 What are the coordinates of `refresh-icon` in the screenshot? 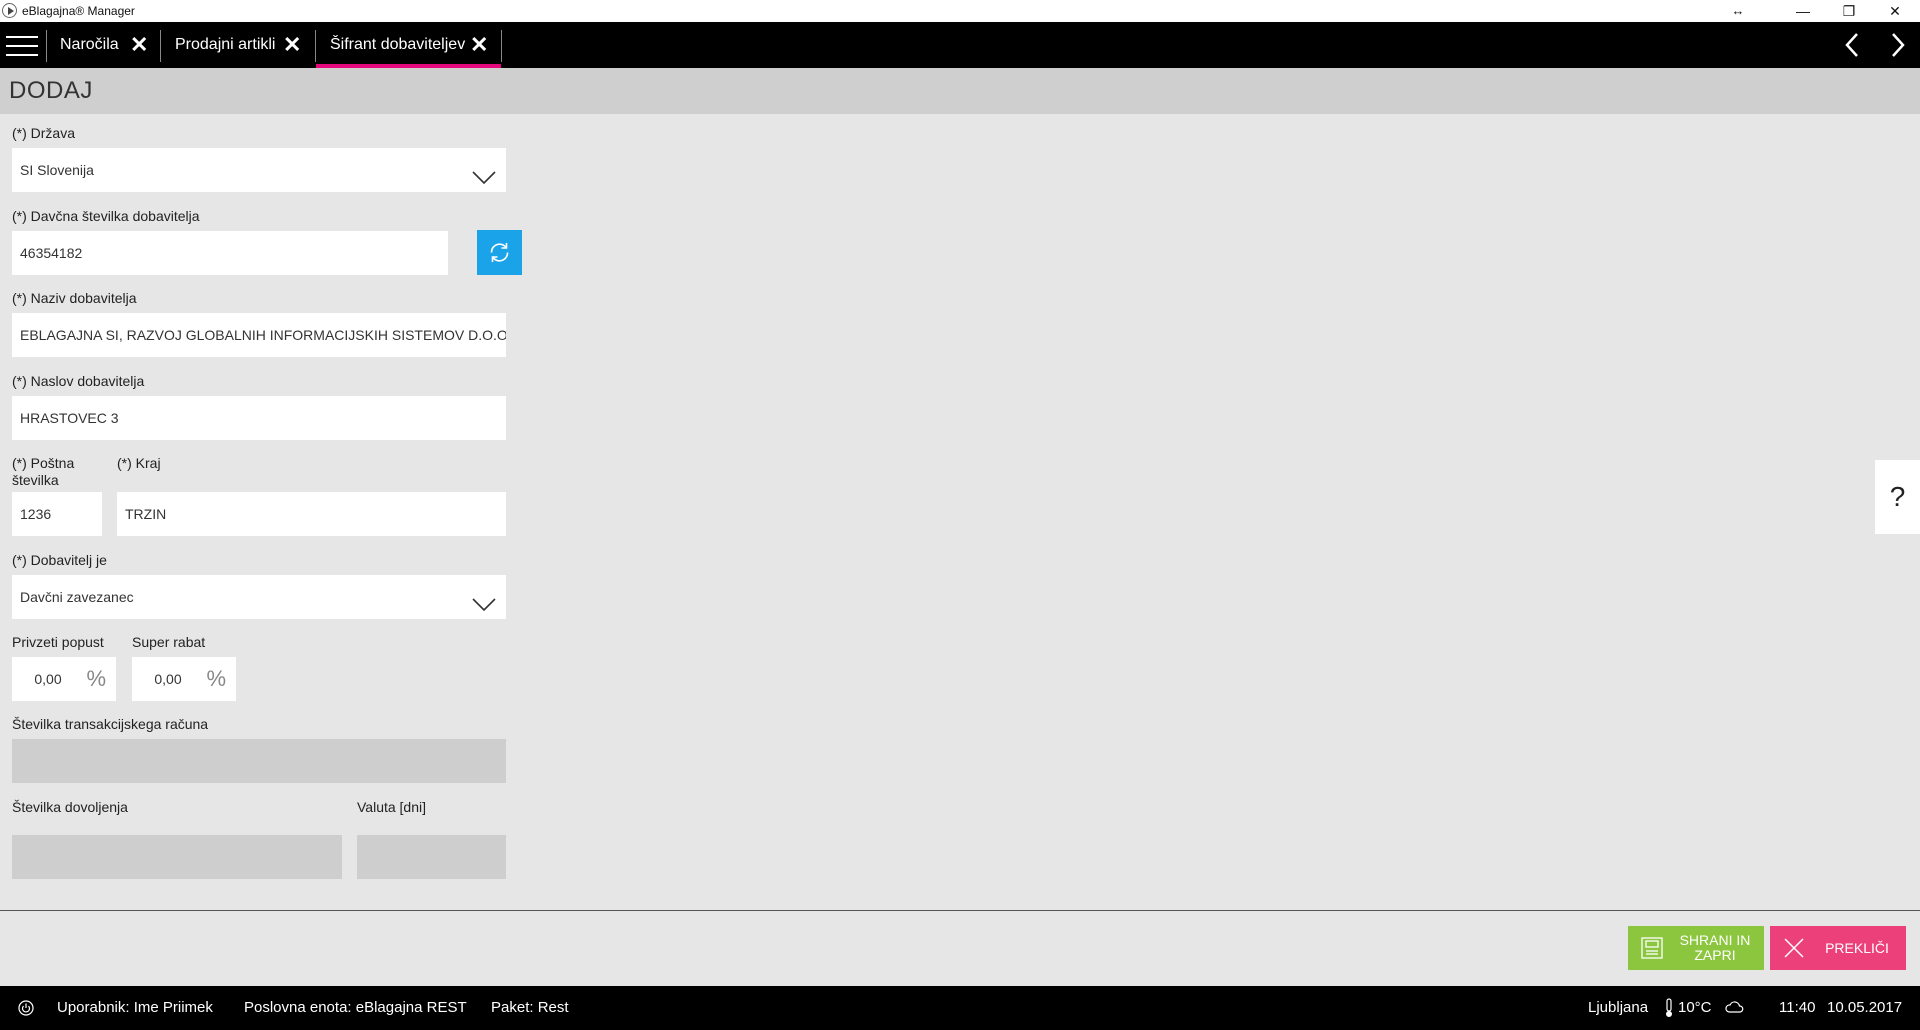 It's located at (499, 252).